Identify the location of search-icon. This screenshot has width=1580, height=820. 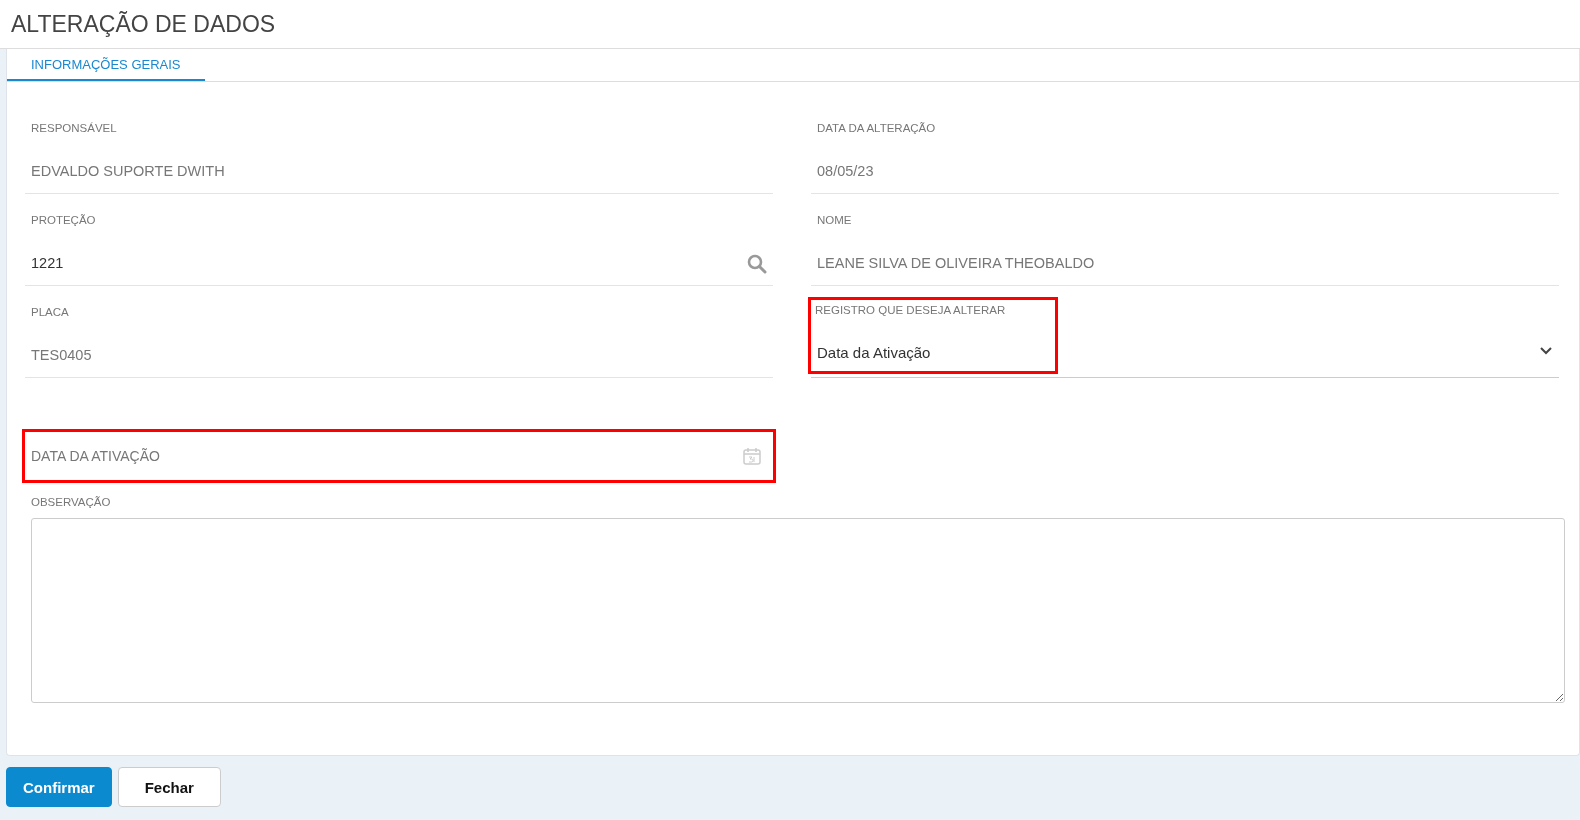
(757, 264).